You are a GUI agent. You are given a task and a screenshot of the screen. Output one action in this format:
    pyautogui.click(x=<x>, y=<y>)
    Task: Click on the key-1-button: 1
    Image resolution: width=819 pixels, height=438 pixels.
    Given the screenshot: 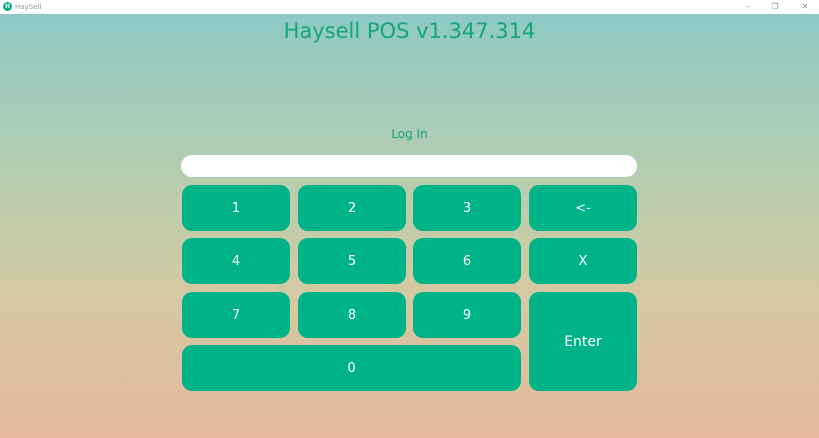 What is the action you would take?
    pyautogui.click(x=236, y=208)
    